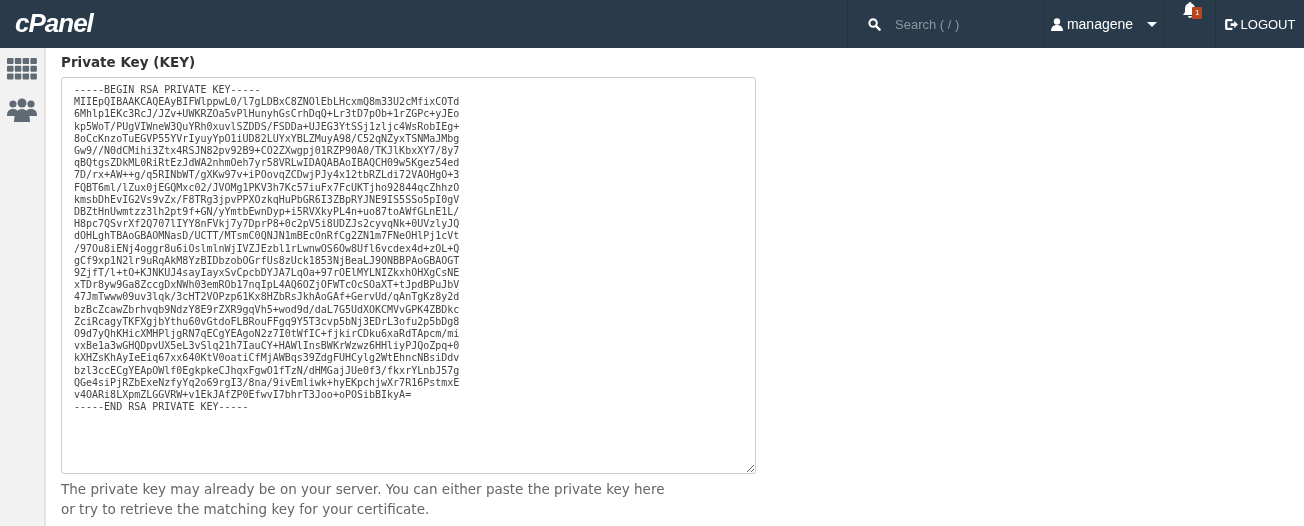 The image size is (1304, 526). Describe the element at coordinates (874, 24) in the screenshot. I see `search-icon` at that location.